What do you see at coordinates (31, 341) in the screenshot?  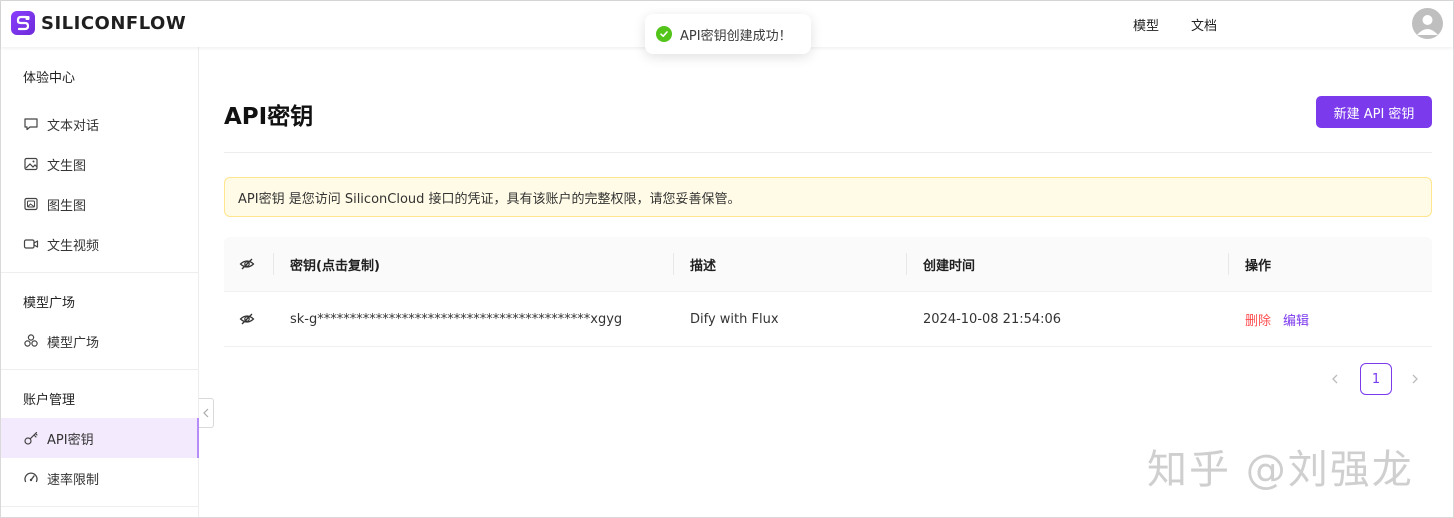 I see `models-icon` at bounding box center [31, 341].